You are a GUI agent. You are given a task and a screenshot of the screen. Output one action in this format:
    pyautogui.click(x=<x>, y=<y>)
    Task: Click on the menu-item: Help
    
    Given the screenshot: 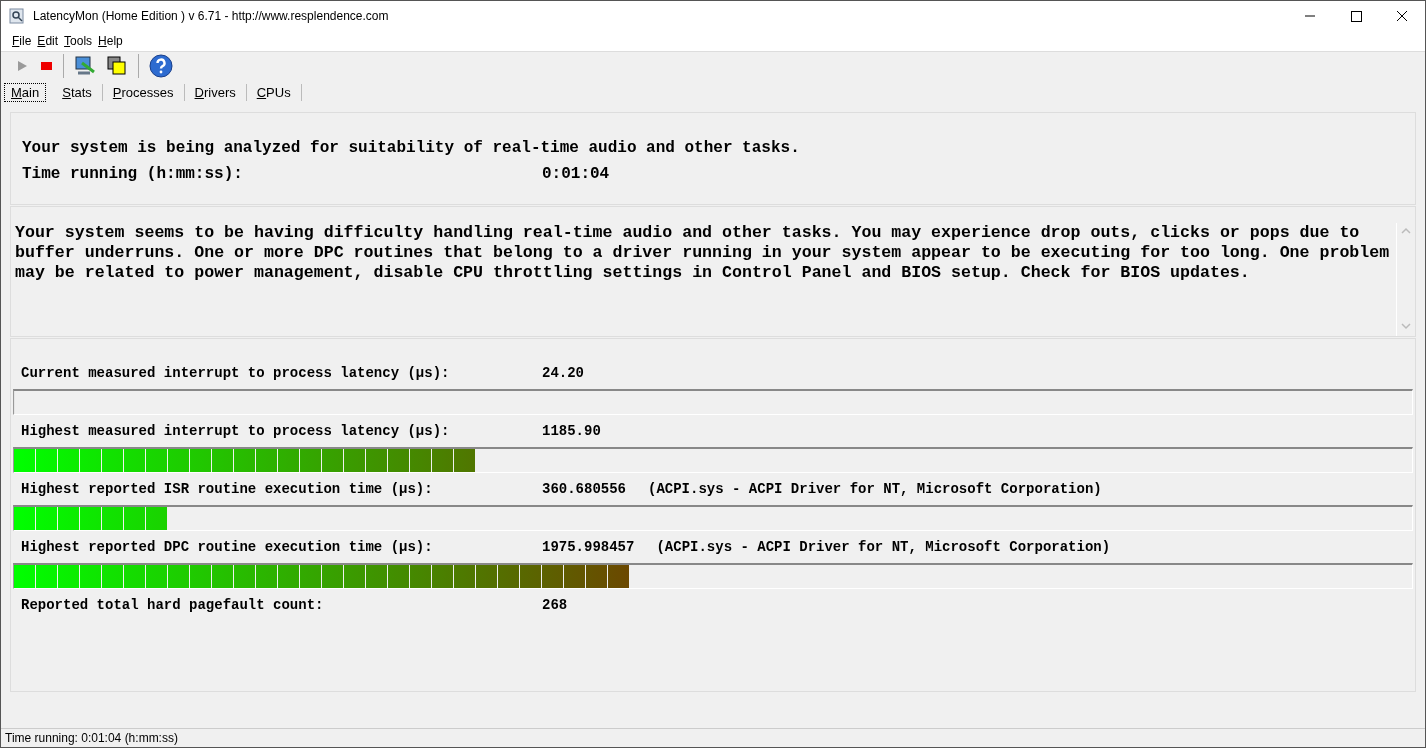 What is the action you would take?
    pyautogui.click(x=110, y=41)
    